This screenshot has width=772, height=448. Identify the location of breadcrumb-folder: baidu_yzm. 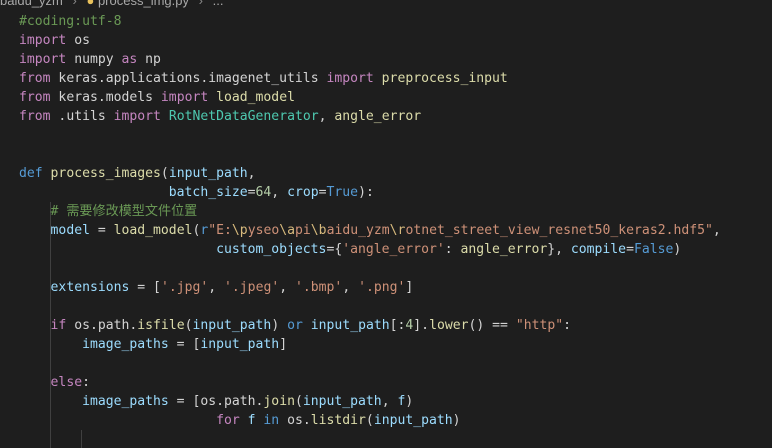
(31, 4).